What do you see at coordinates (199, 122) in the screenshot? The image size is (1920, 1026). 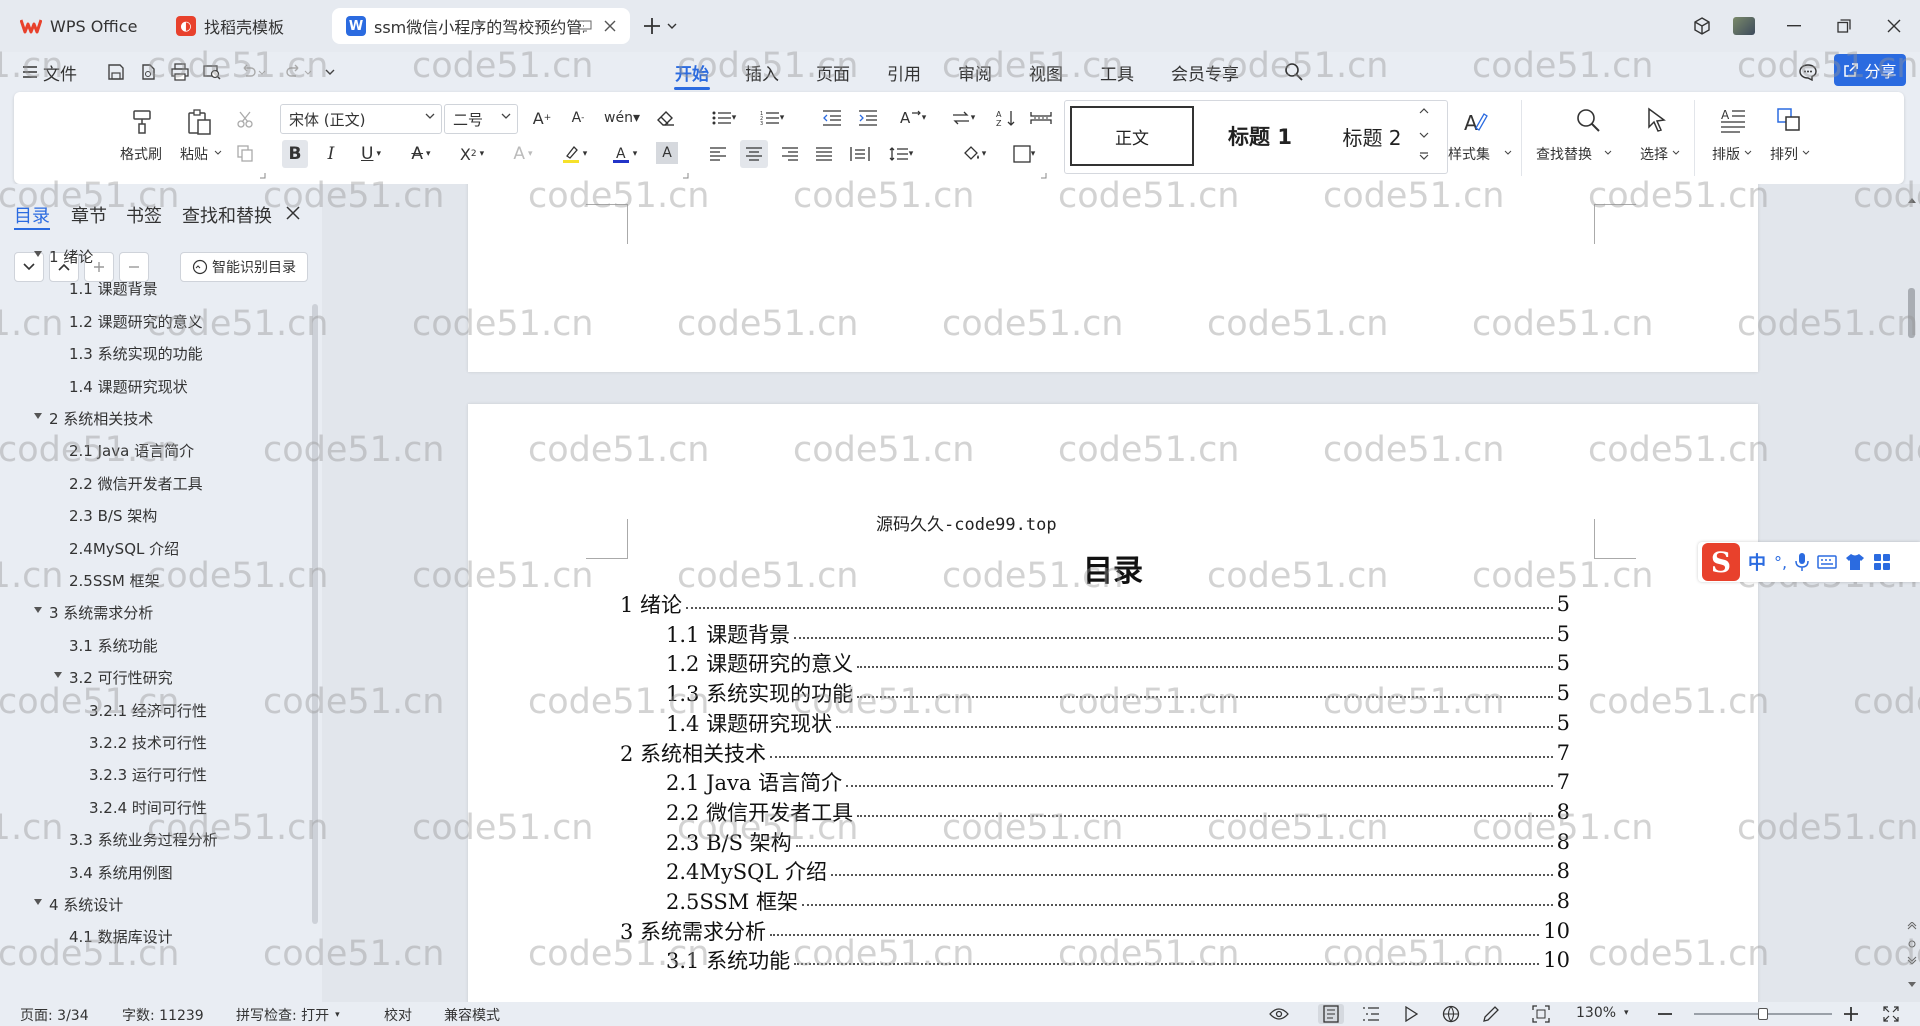 I see `paste-icon` at bounding box center [199, 122].